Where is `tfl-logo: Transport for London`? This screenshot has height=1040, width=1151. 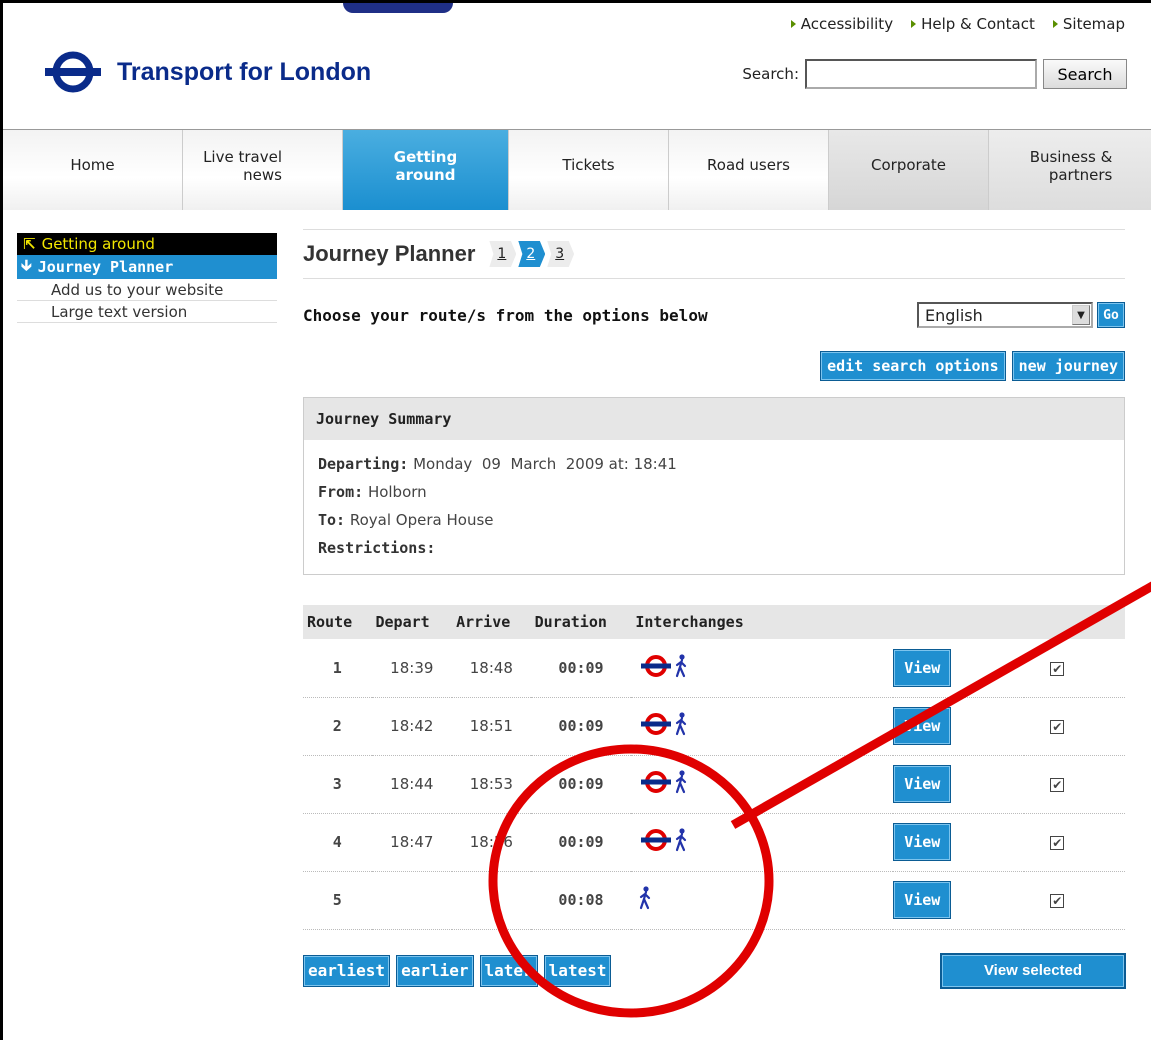 tfl-logo: Transport for London is located at coordinates (207, 72).